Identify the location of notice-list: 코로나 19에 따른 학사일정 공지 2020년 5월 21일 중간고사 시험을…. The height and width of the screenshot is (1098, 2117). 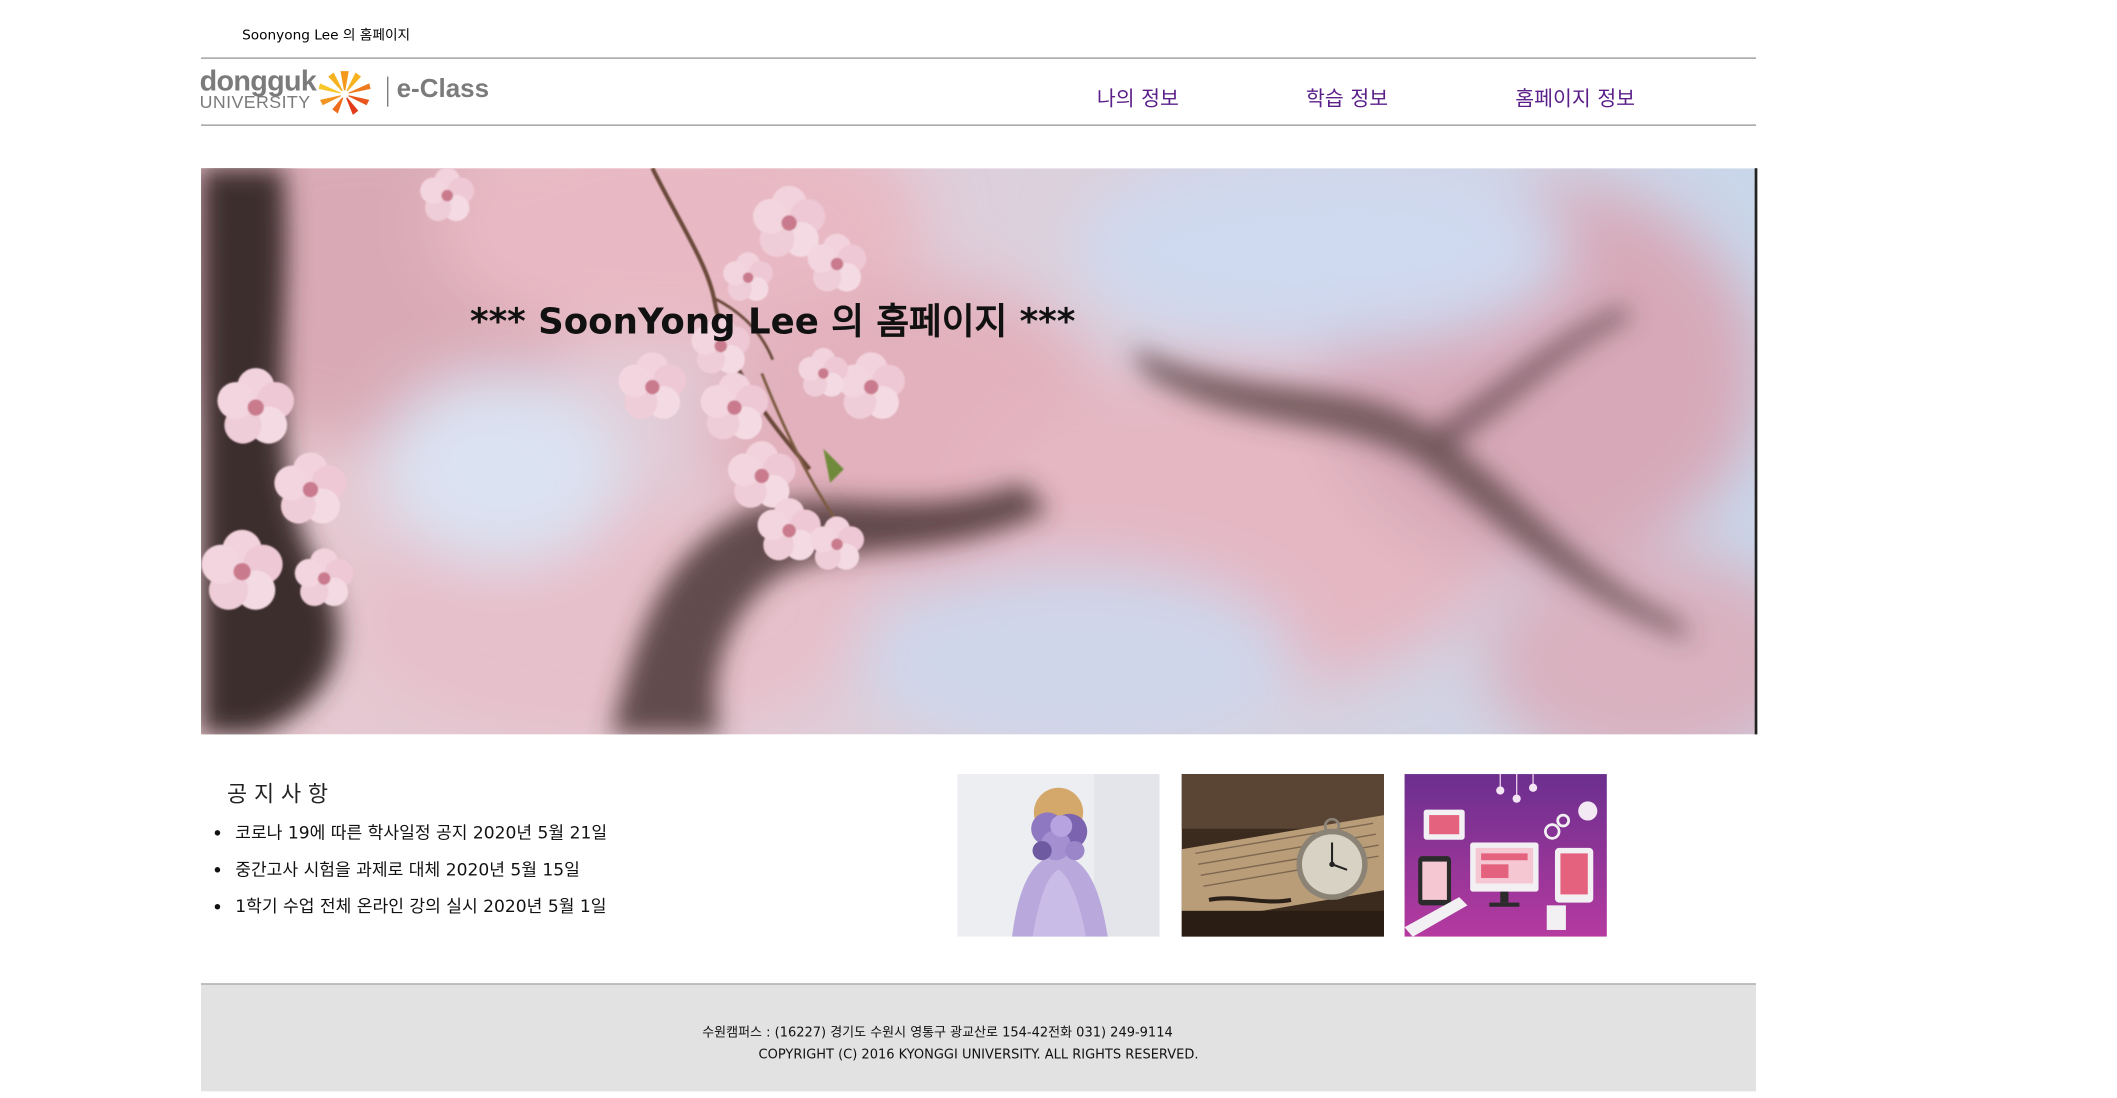
(407, 873).